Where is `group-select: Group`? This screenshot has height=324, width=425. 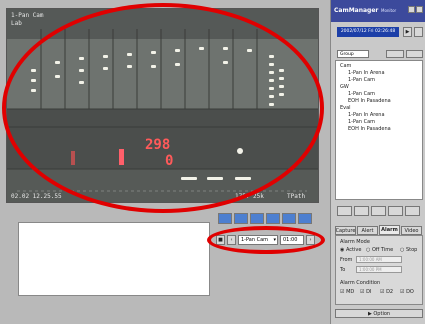
group-select: Group is located at coordinates (353, 54).